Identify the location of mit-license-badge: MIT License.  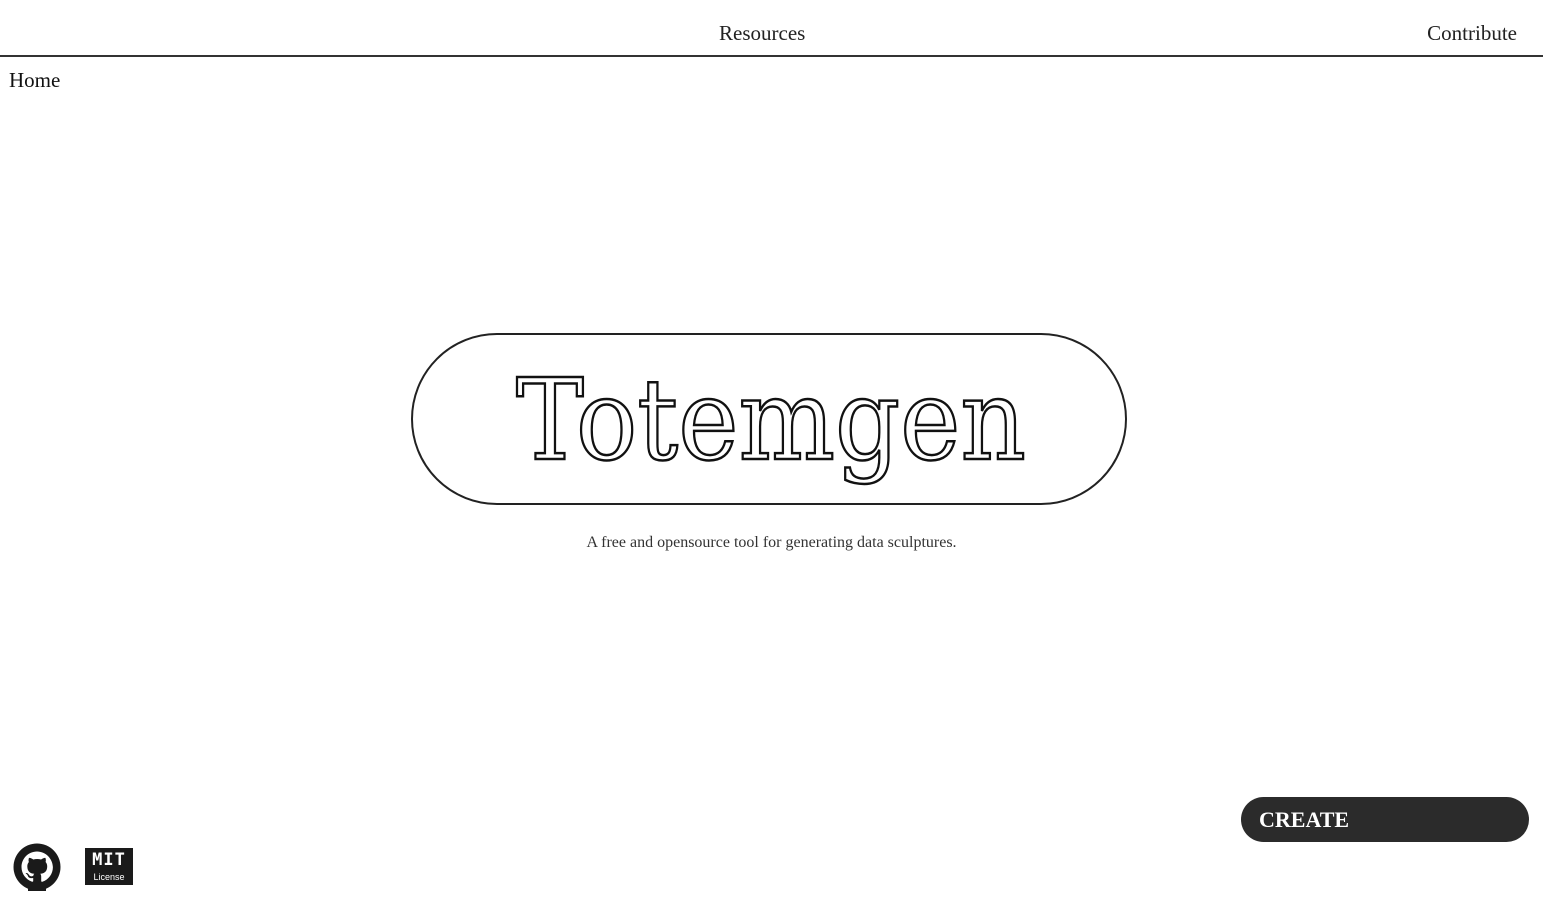
(109, 866).